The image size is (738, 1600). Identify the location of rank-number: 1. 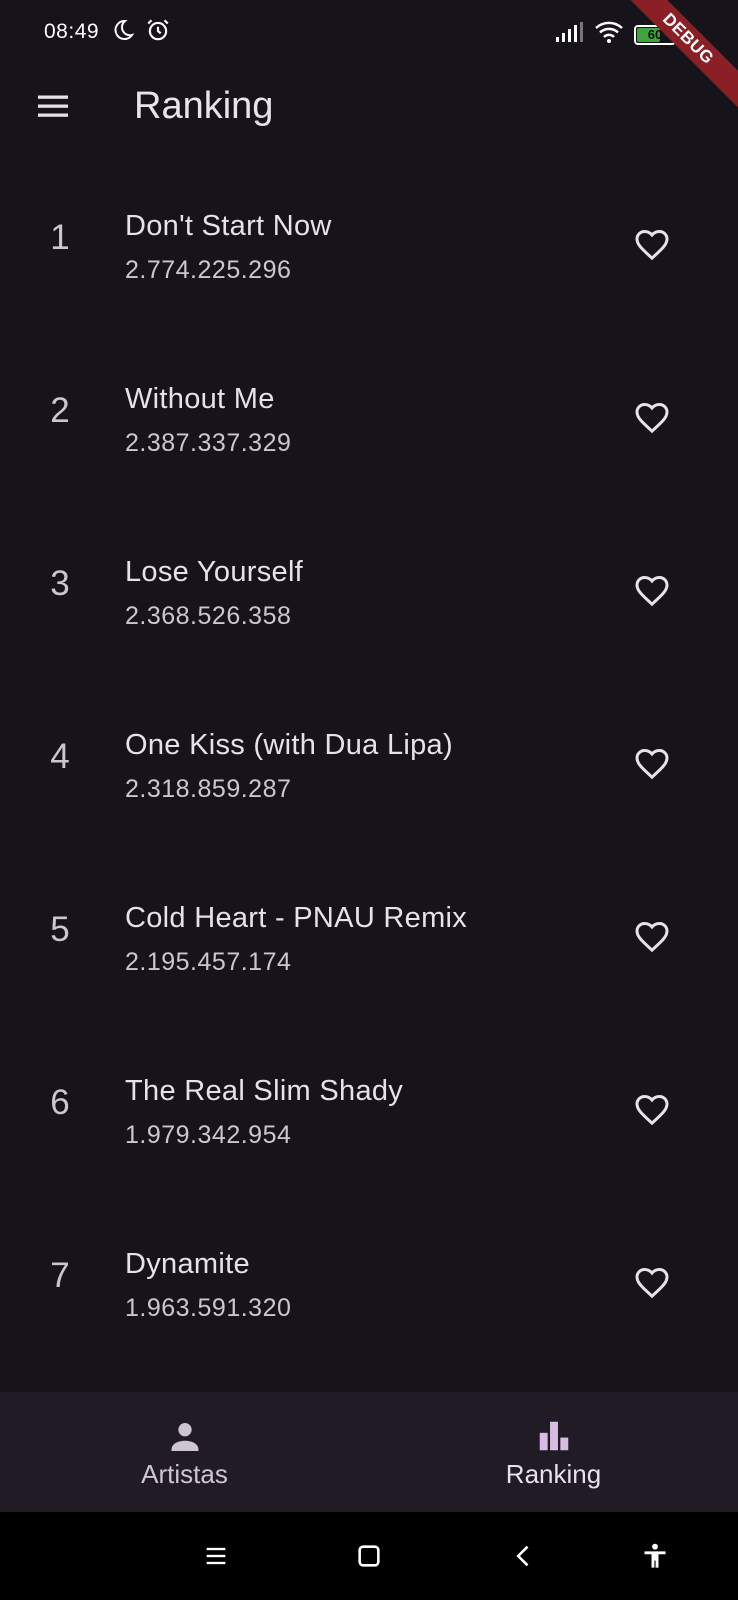
(60, 237).